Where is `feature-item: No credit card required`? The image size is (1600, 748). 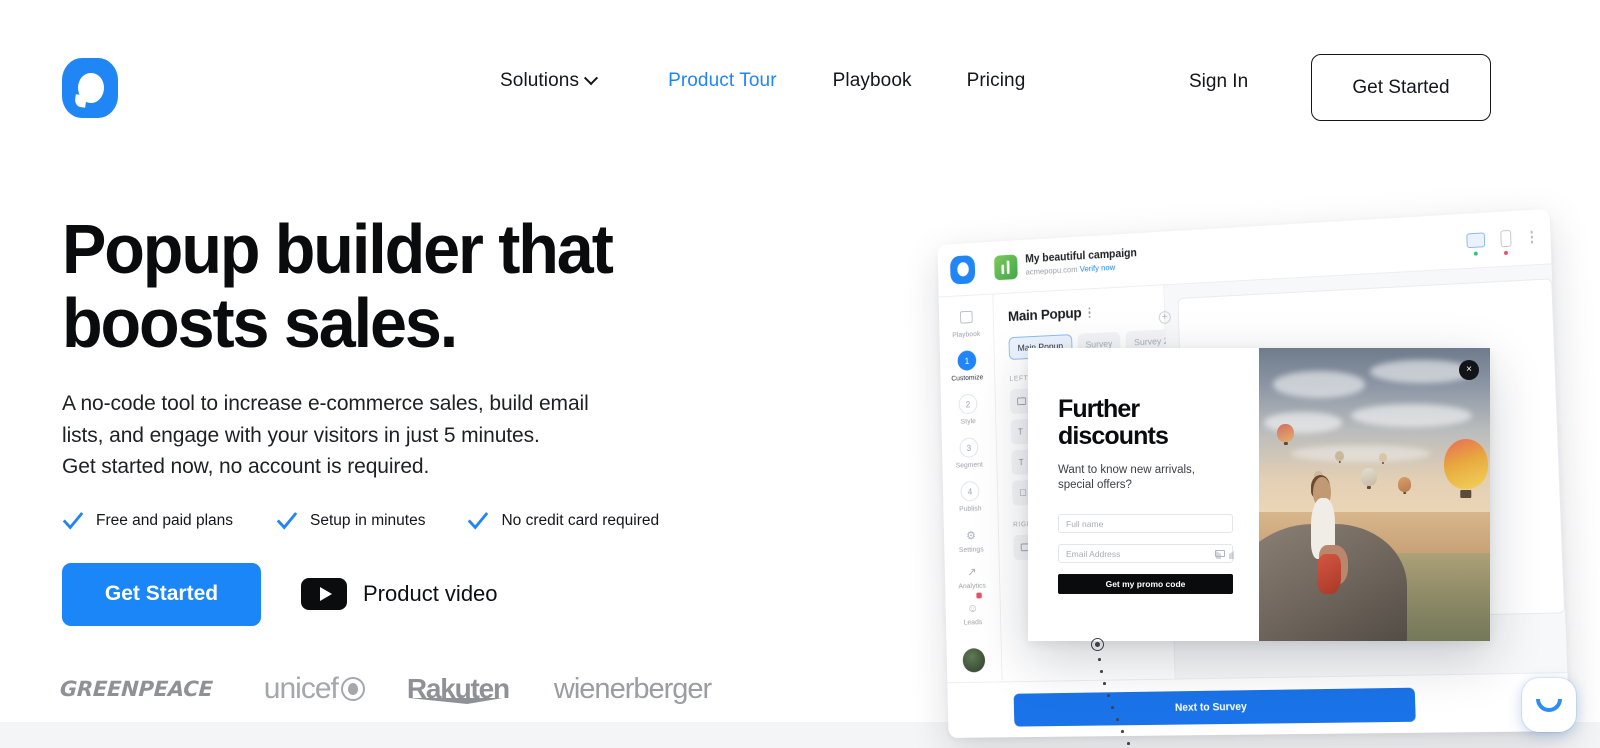 feature-item: No credit card required is located at coordinates (563, 521).